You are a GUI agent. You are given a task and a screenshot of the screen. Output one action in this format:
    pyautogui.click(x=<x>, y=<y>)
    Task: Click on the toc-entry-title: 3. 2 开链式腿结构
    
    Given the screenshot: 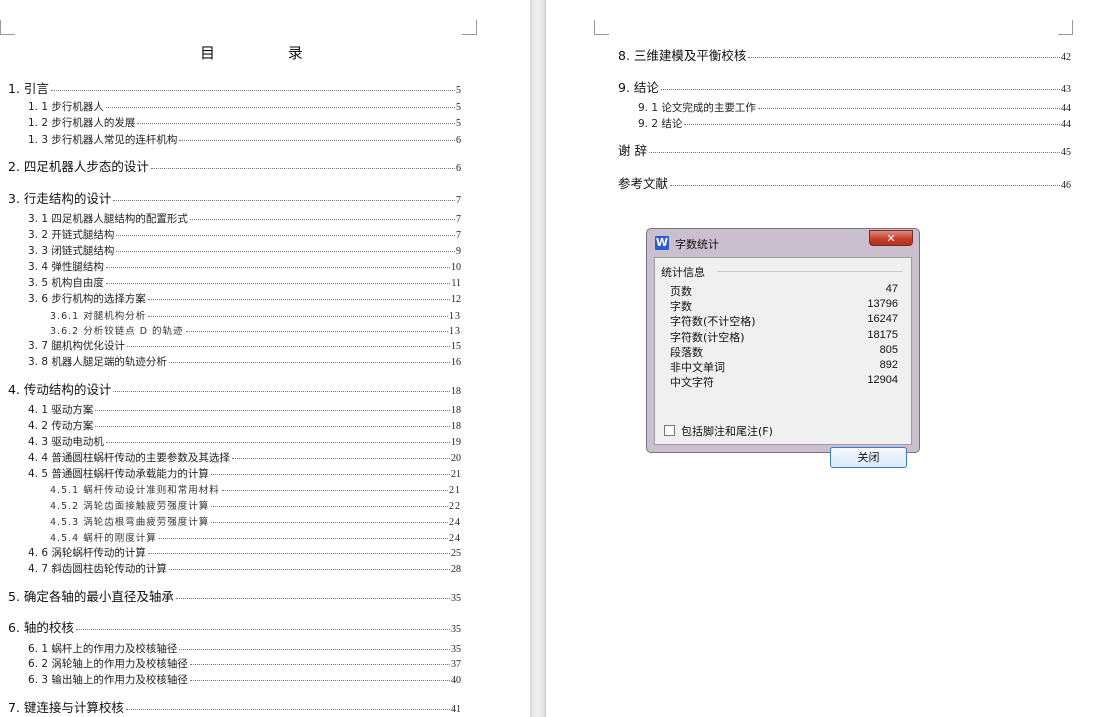 What is the action you would take?
    pyautogui.click(x=71, y=235)
    